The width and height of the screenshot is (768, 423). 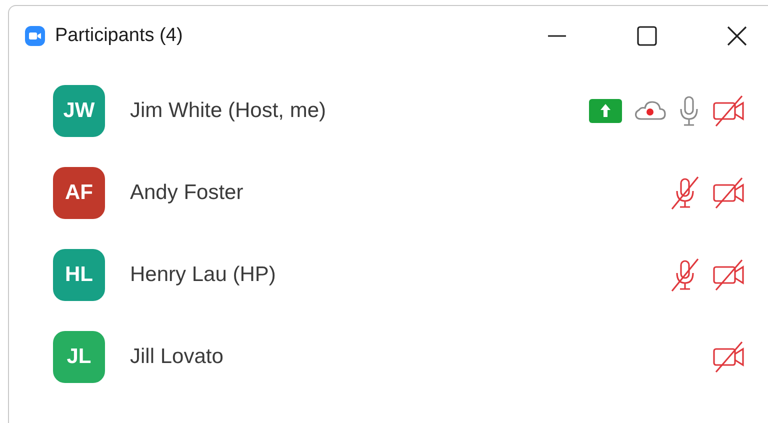 What do you see at coordinates (647, 36) in the screenshot?
I see `maximize-icon` at bounding box center [647, 36].